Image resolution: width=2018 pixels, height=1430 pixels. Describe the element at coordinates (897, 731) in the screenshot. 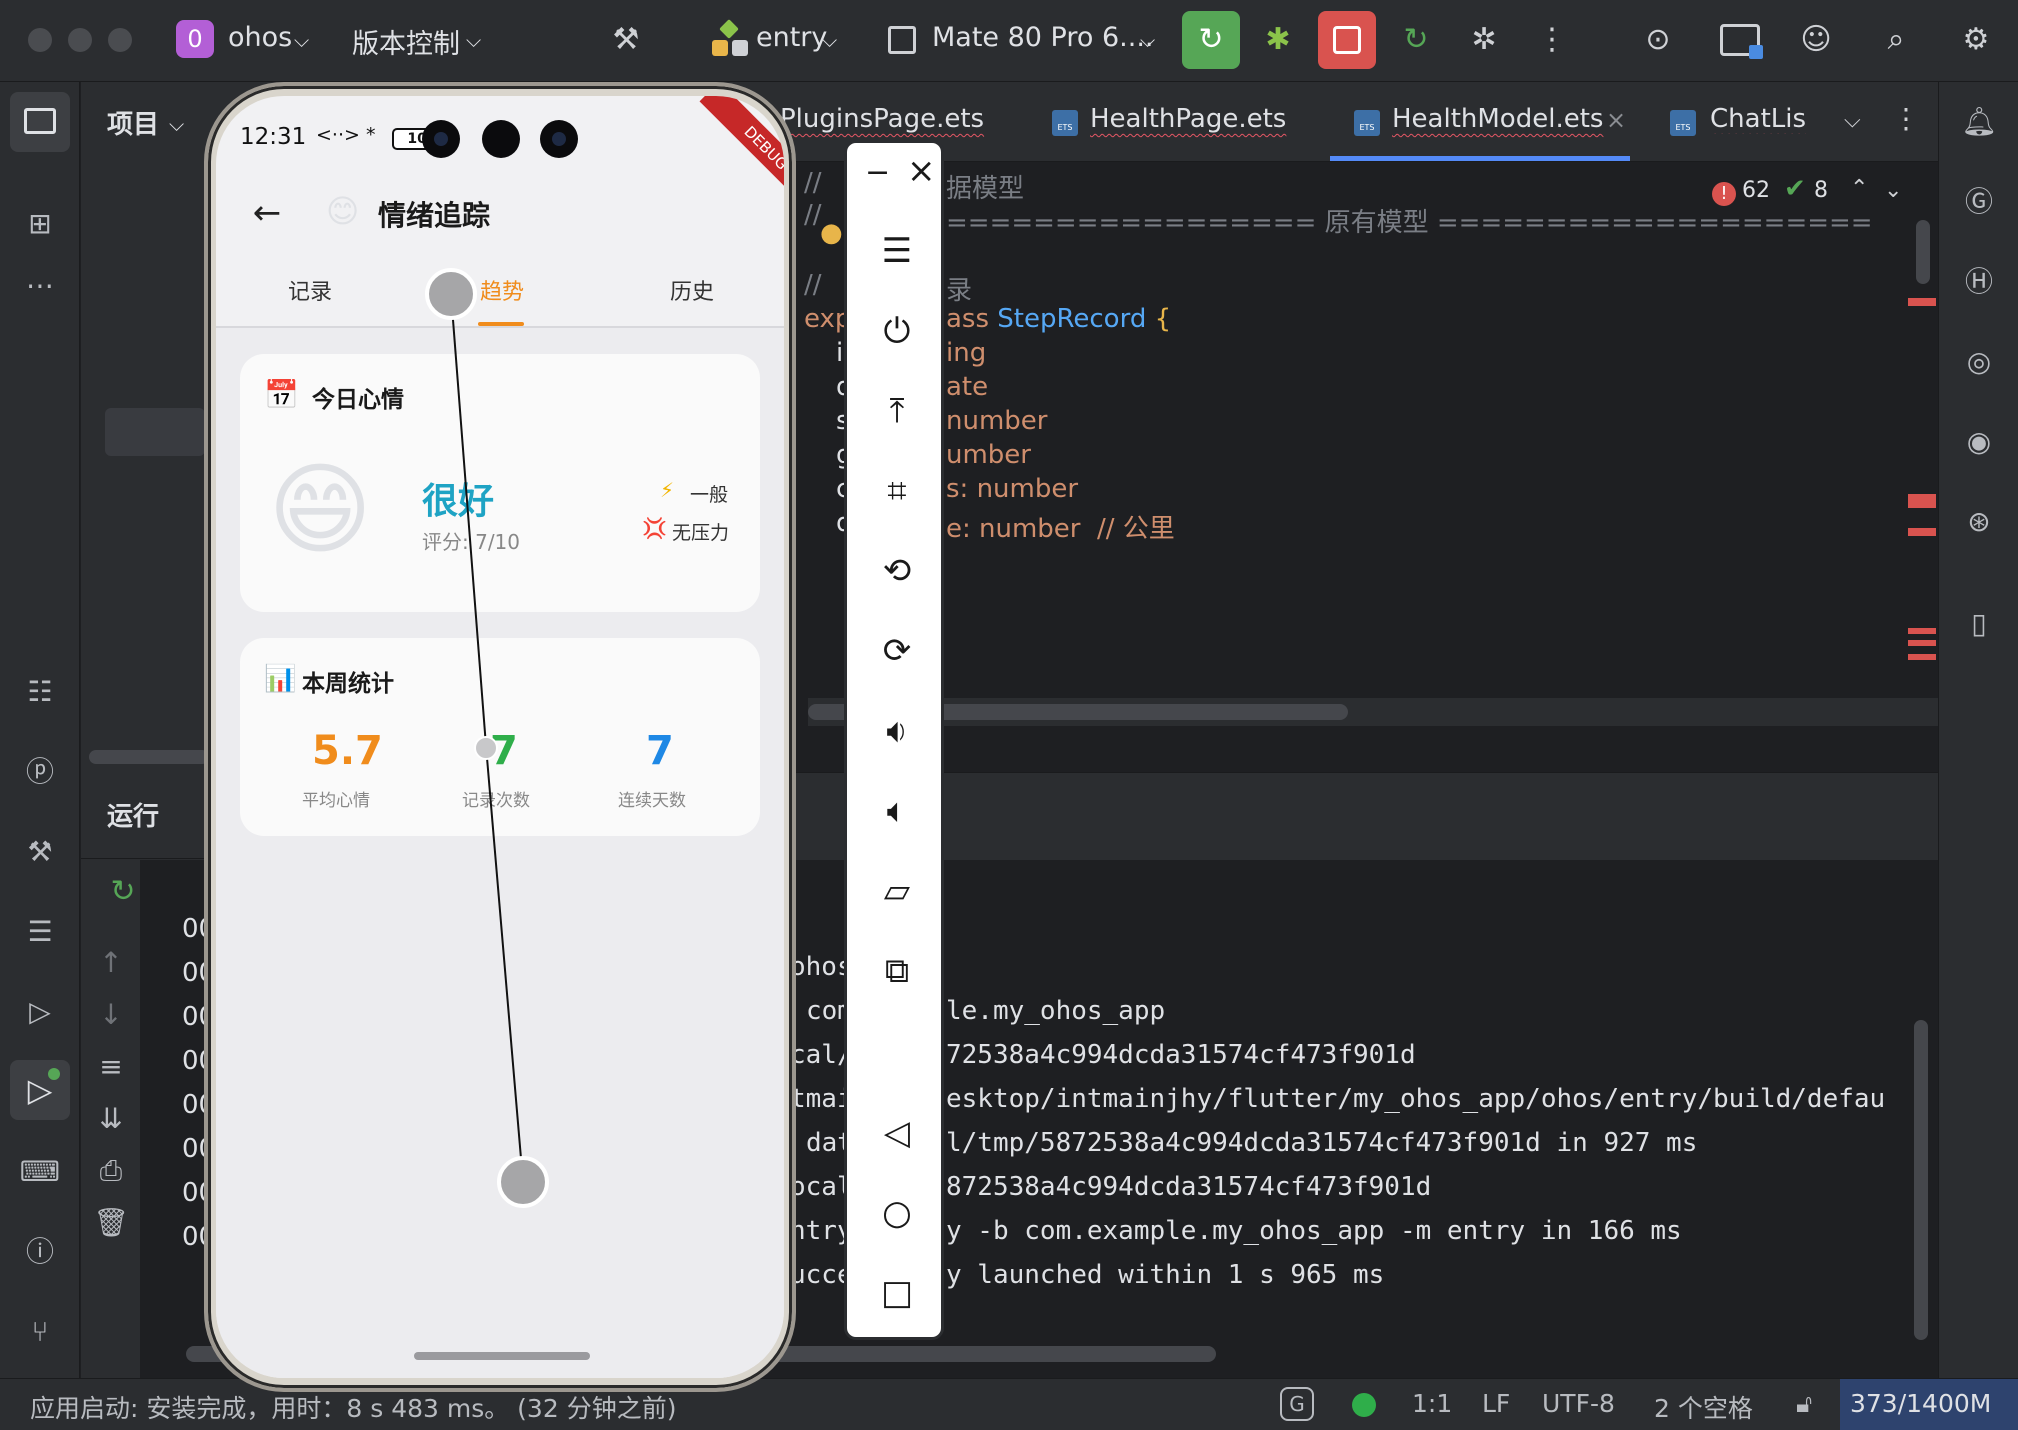

I see `volume-up-icon: 🔉︎` at that location.